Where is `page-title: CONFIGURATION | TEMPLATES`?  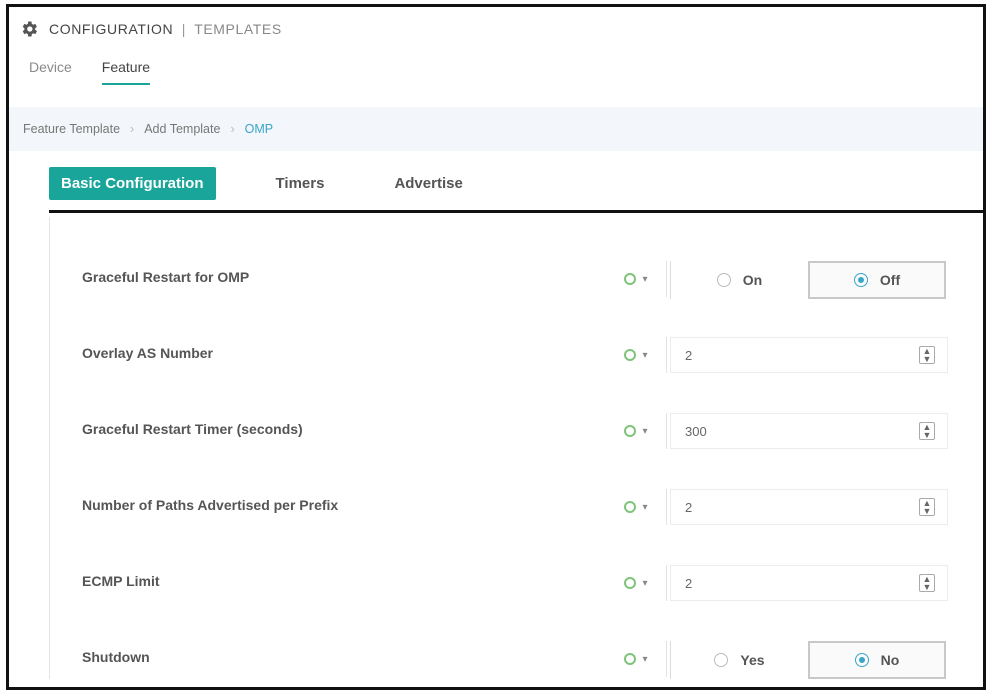 page-title: CONFIGURATION | TEMPLATES is located at coordinates (165, 29).